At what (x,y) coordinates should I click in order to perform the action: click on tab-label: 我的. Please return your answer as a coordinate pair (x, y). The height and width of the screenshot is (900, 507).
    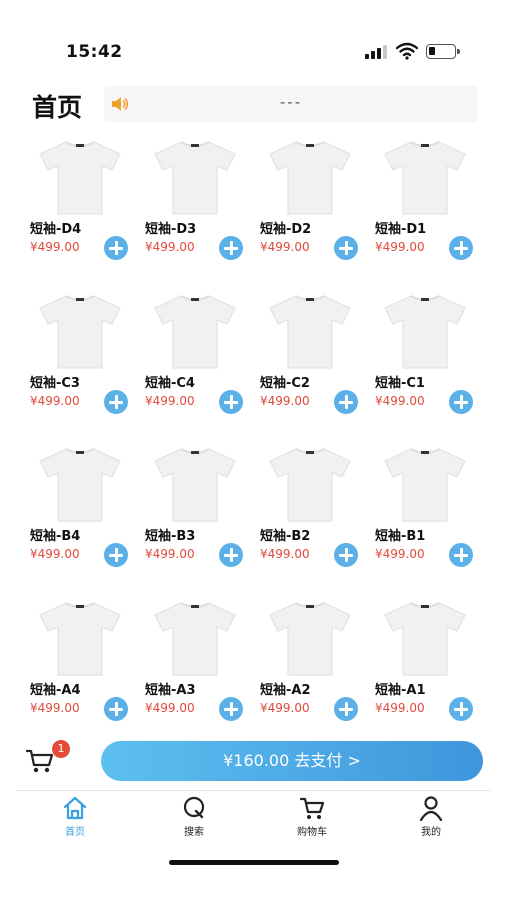
    Looking at the image, I should click on (431, 832).